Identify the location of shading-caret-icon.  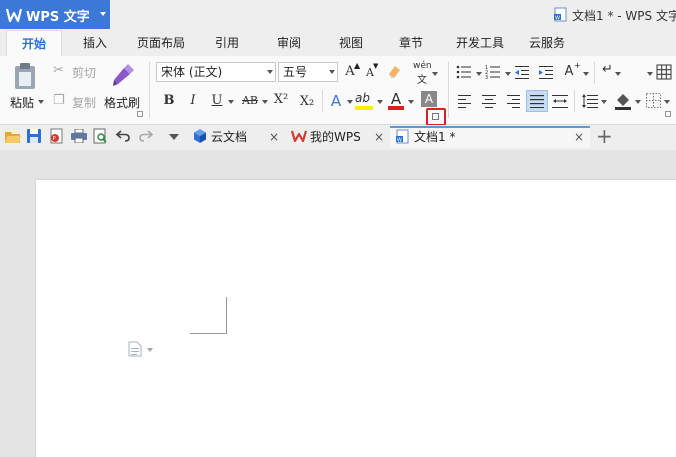
(638, 102).